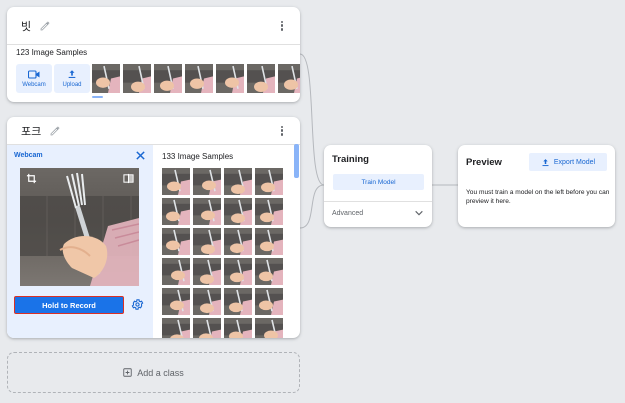 The height and width of the screenshot is (403, 625). I want to click on samples-count: 133 Image Samples, so click(198, 156).